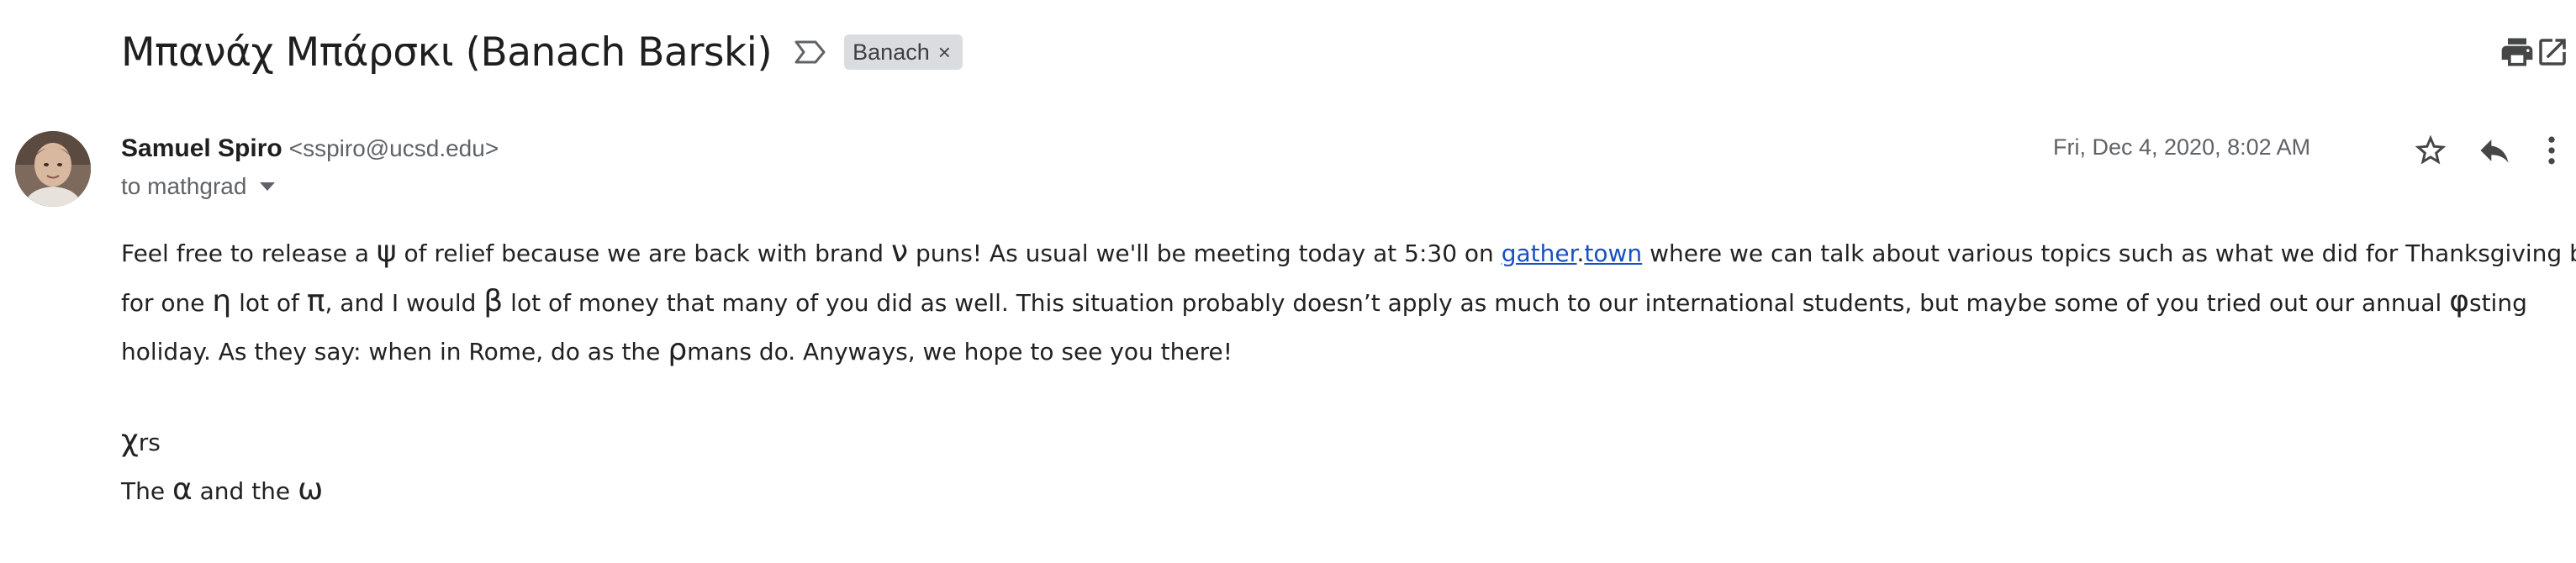  Describe the element at coordinates (222, 300) in the screenshot. I see `greek-eta: η` at that location.